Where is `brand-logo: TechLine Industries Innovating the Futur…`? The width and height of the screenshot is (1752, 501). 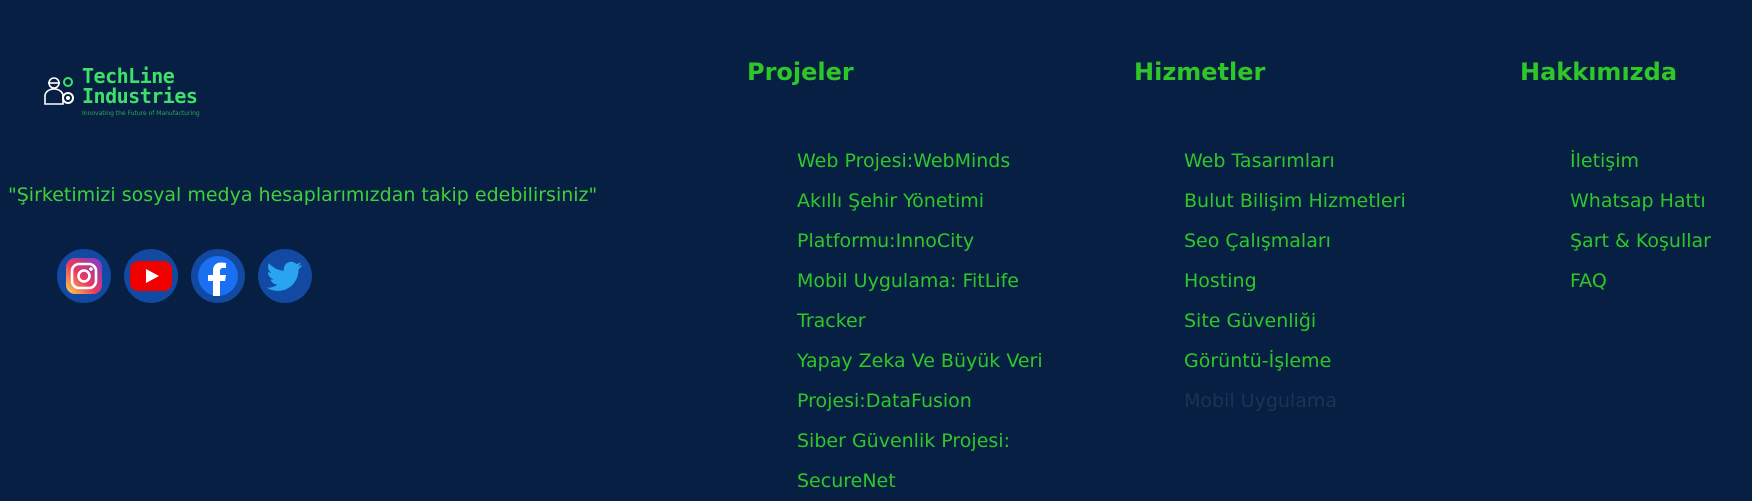 brand-logo: TechLine Industries Innovating the Futur… is located at coordinates (137, 94).